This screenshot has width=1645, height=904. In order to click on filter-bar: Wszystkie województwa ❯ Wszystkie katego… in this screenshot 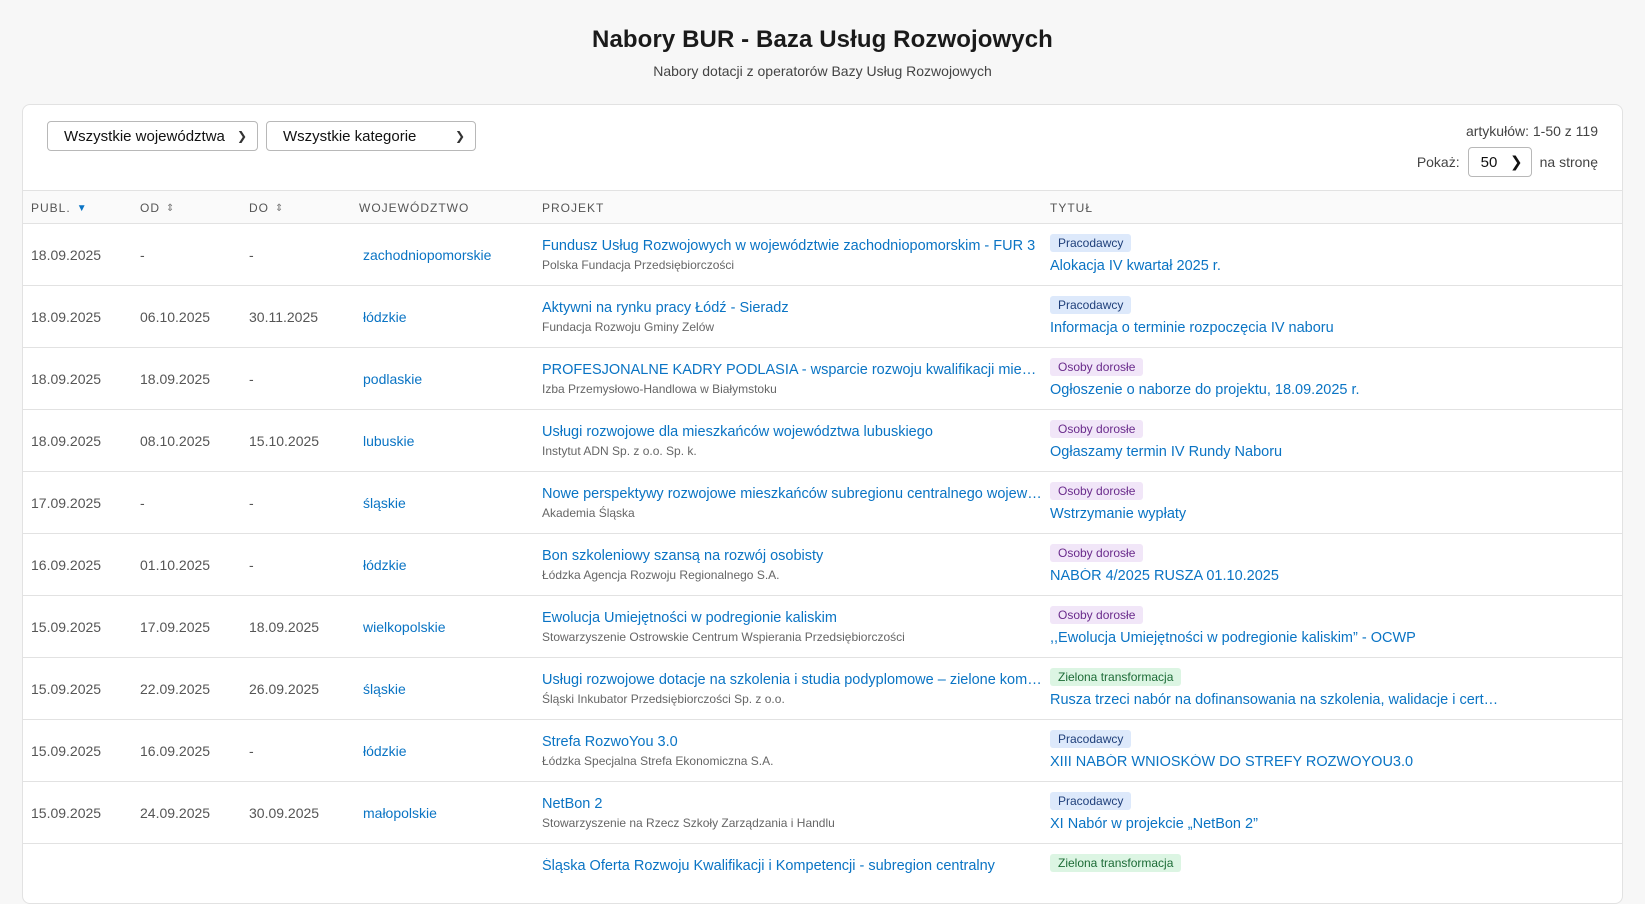, I will do `click(822, 148)`.